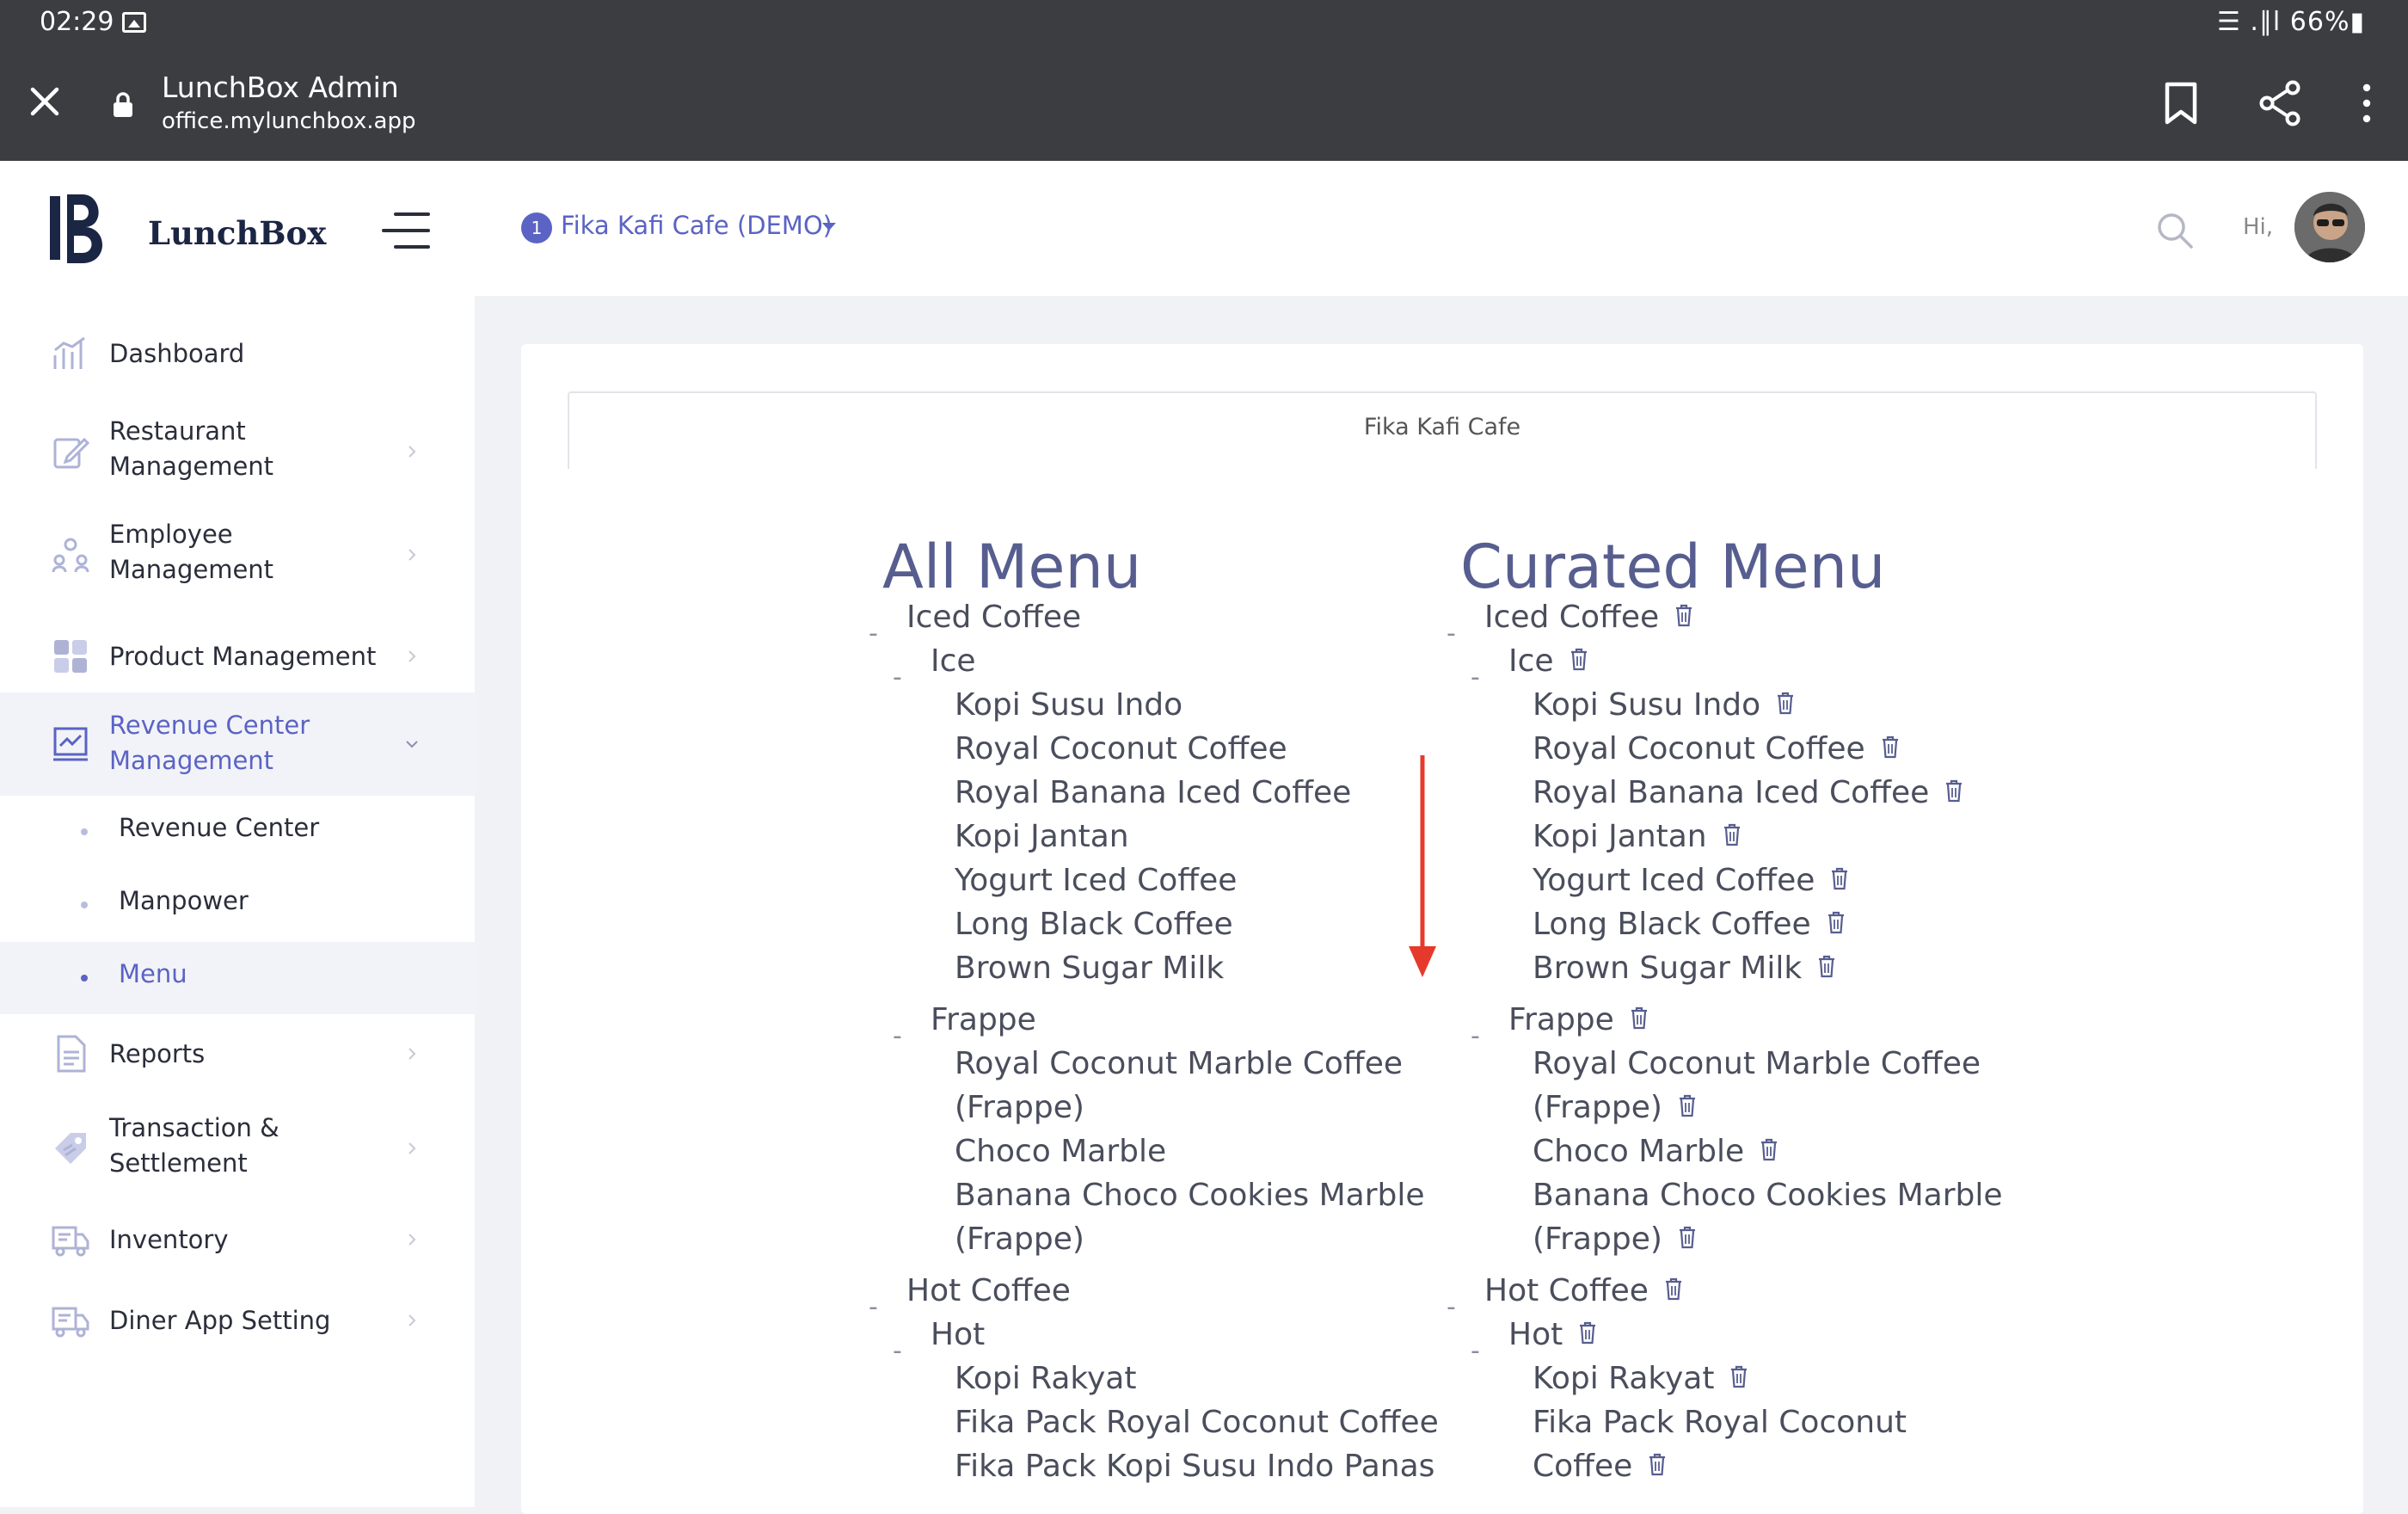 The image size is (2408, 1514). What do you see at coordinates (237, 451) in the screenshot?
I see `sidebar-item-restaurant-management: Restaurant Management` at bounding box center [237, 451].